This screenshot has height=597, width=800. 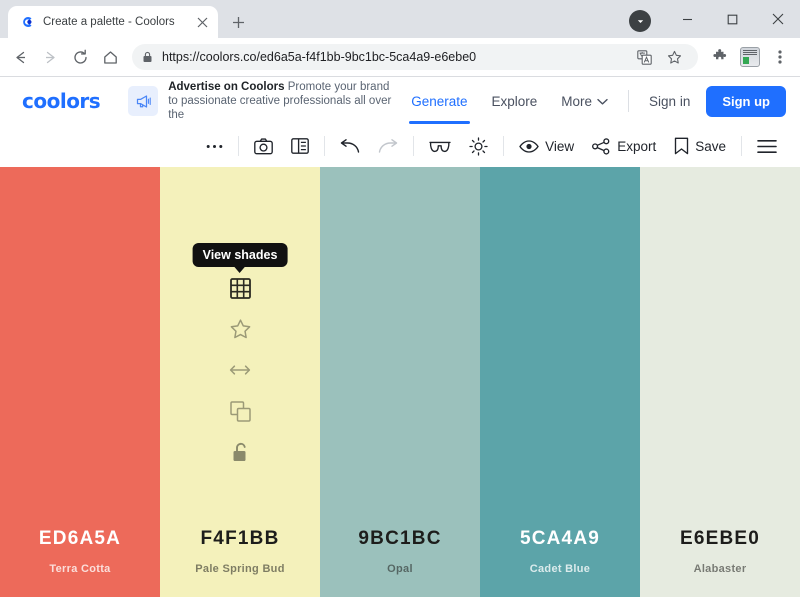 What do you see at coordinates (27, 22) in the screenshot?
I see `coolors-favicon-icon` at bounding box center [27, 22].